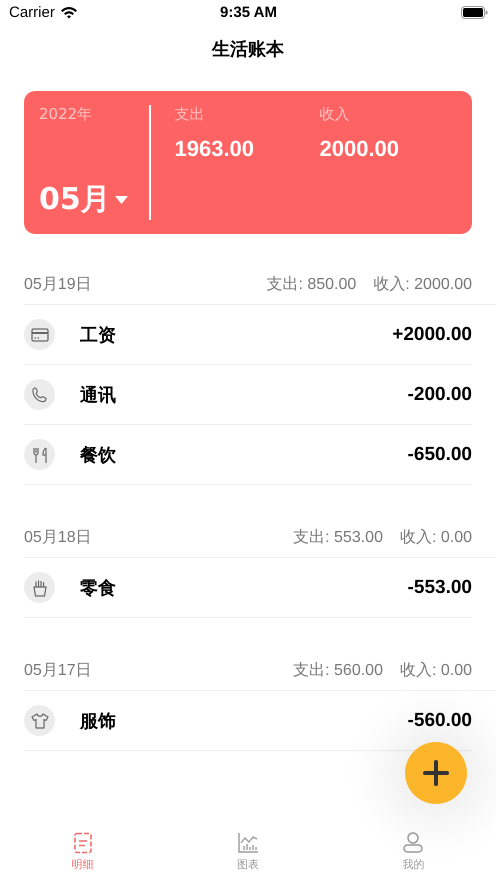  I want to click on day-expense: 支出: 560.00, so click(338, 670).